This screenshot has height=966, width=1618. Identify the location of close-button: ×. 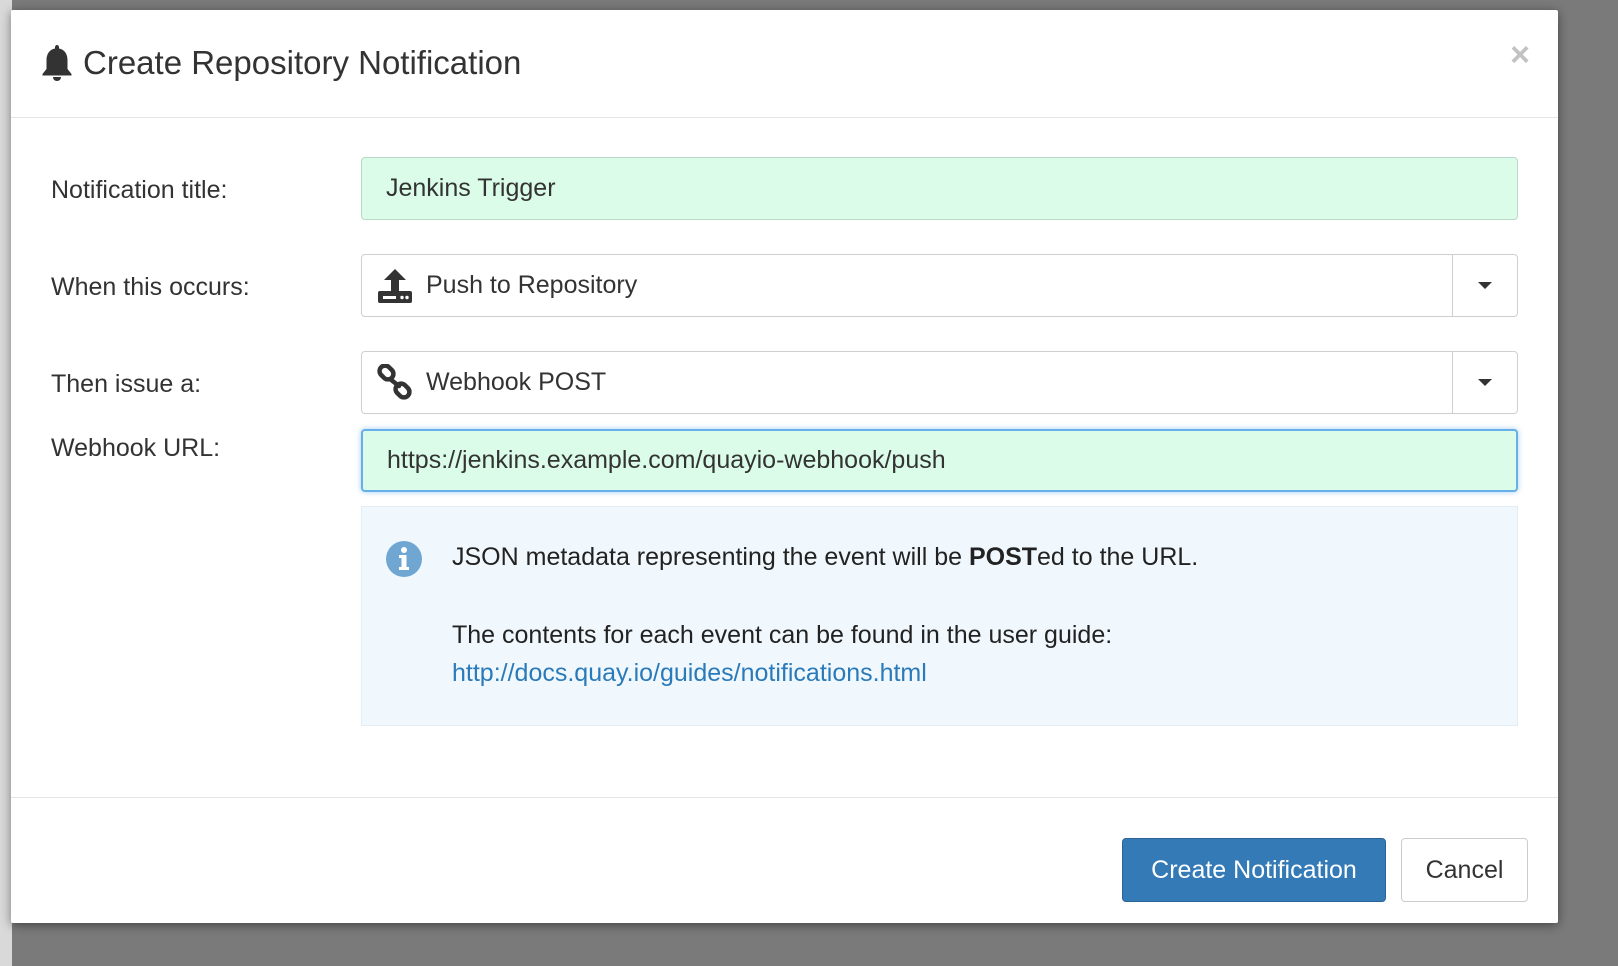
(1520, 55).